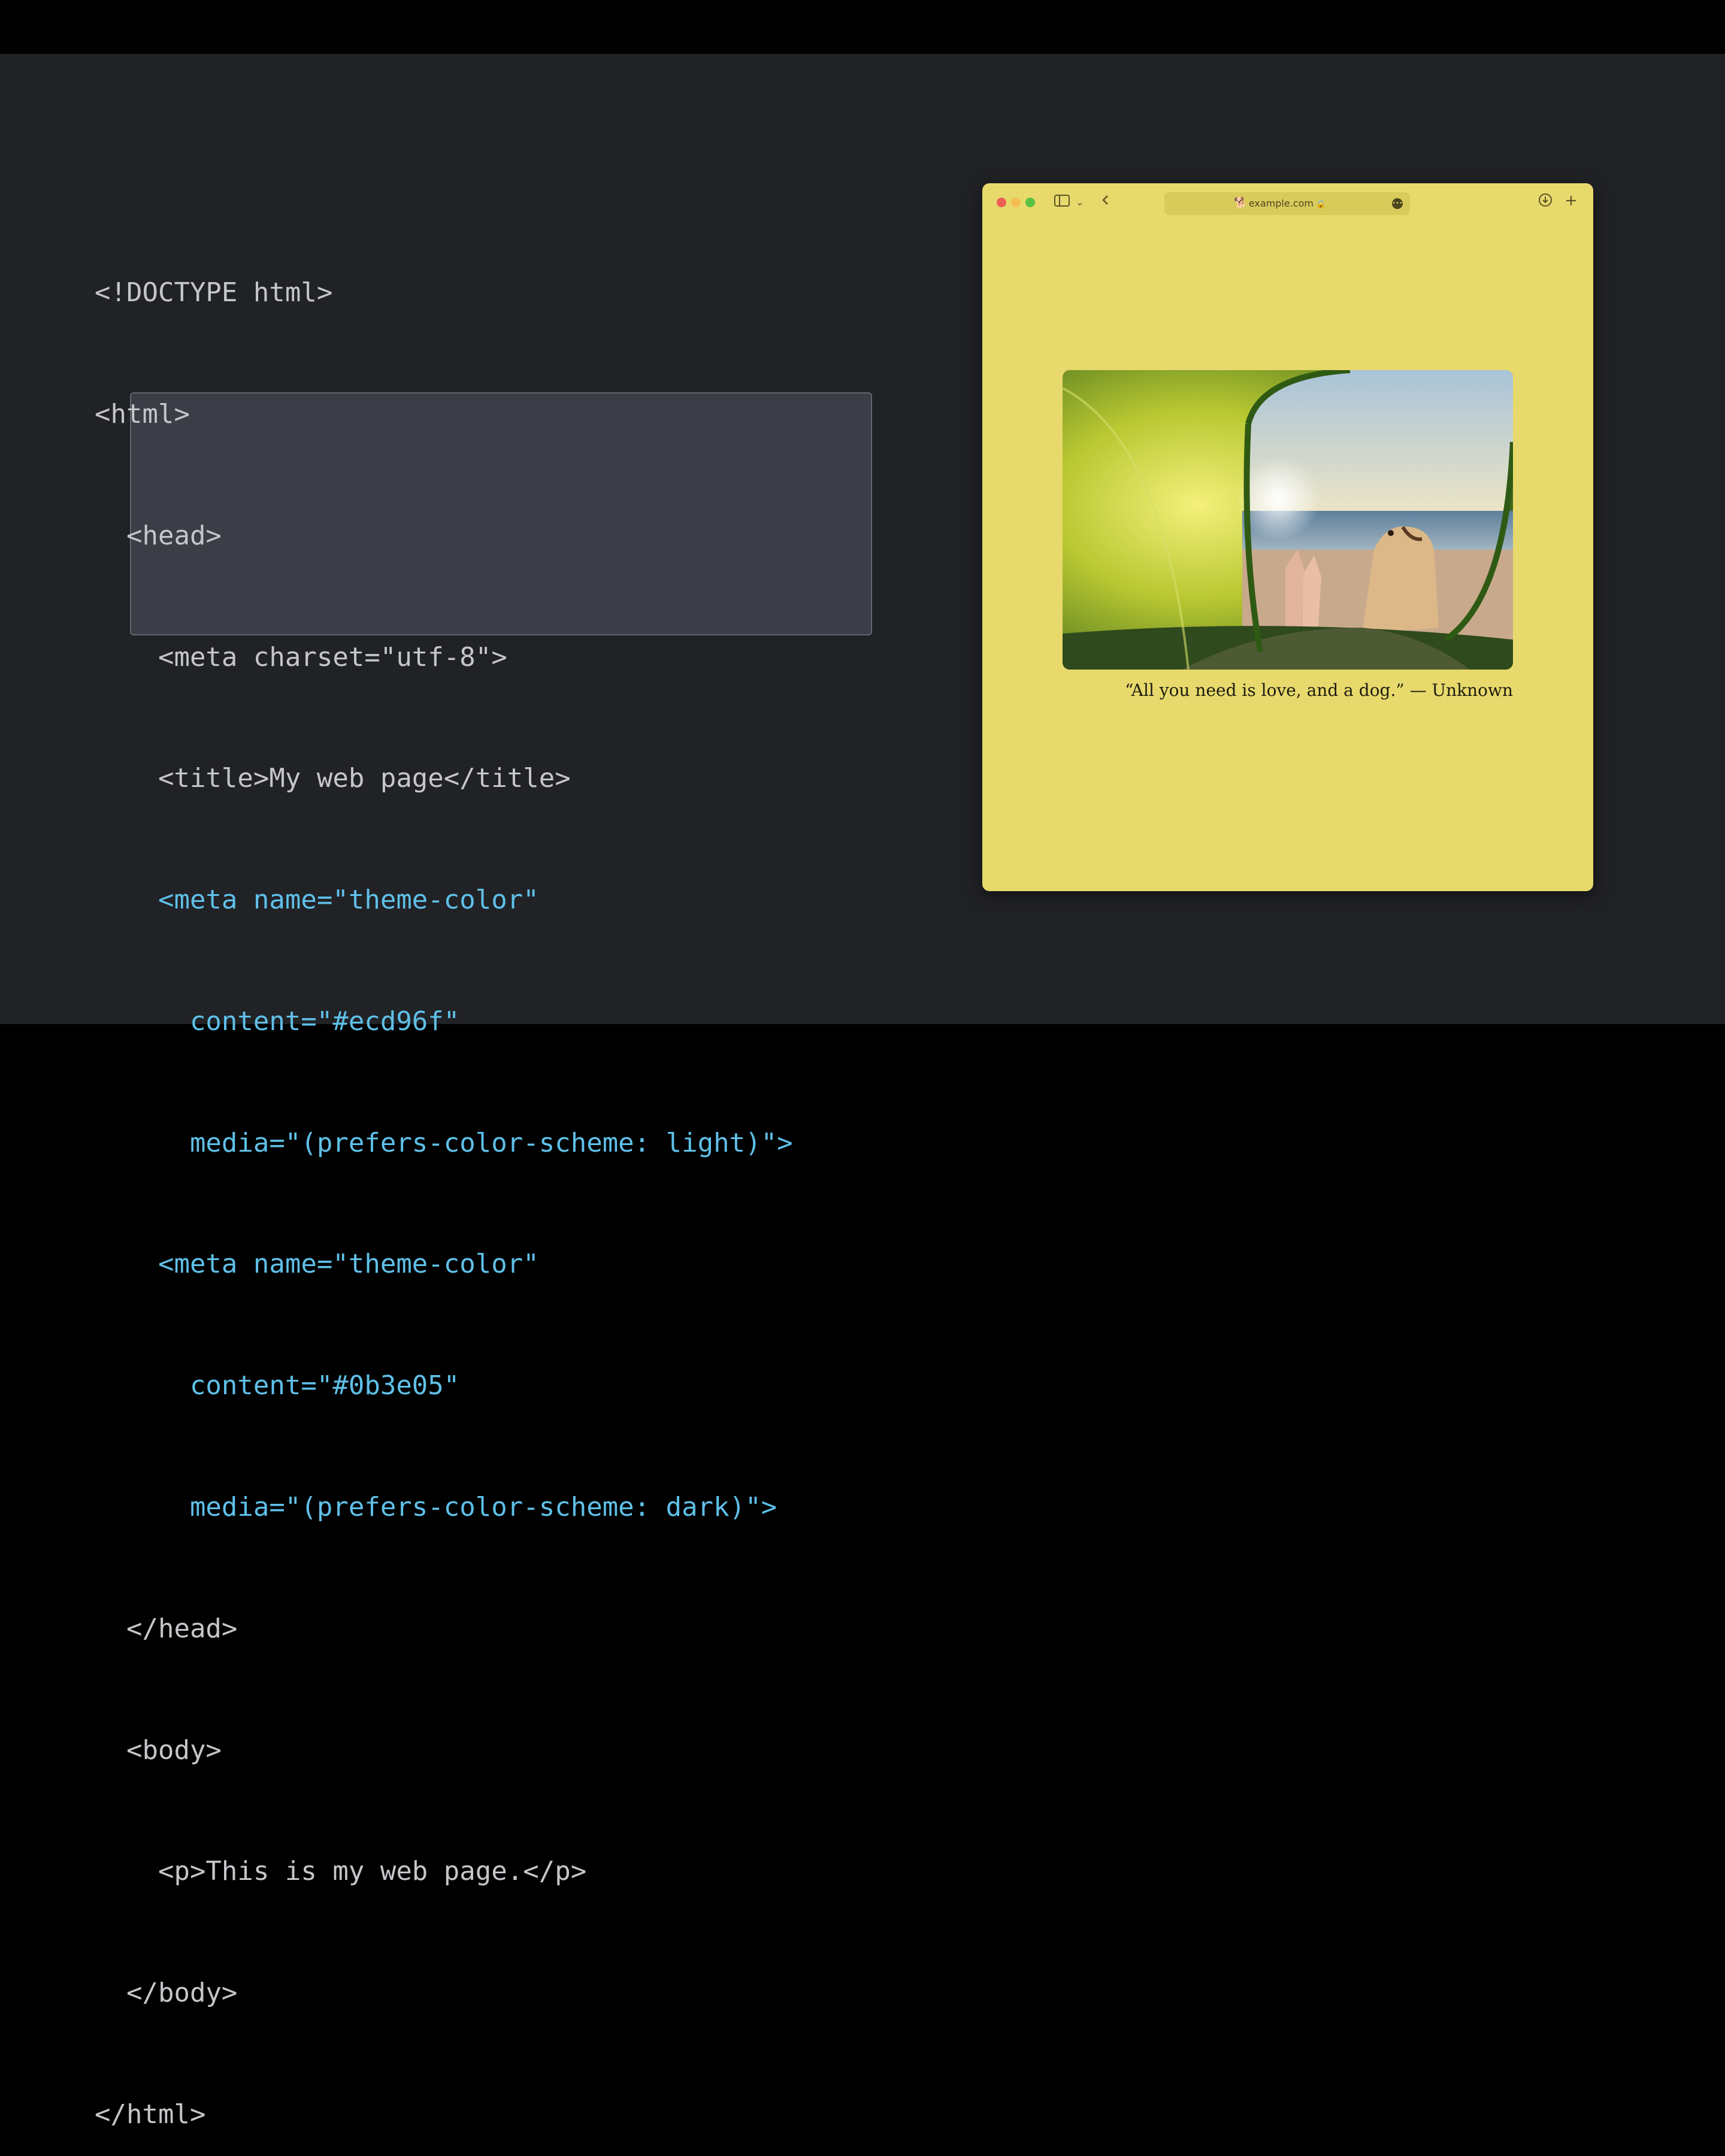 The width and height of the screenshot is (1725, 2156). What do you see at coordinates (1080, 202) in the screenshot?
I see `chevron-down-icon: ⌄` at bounding box center [1080, 202].